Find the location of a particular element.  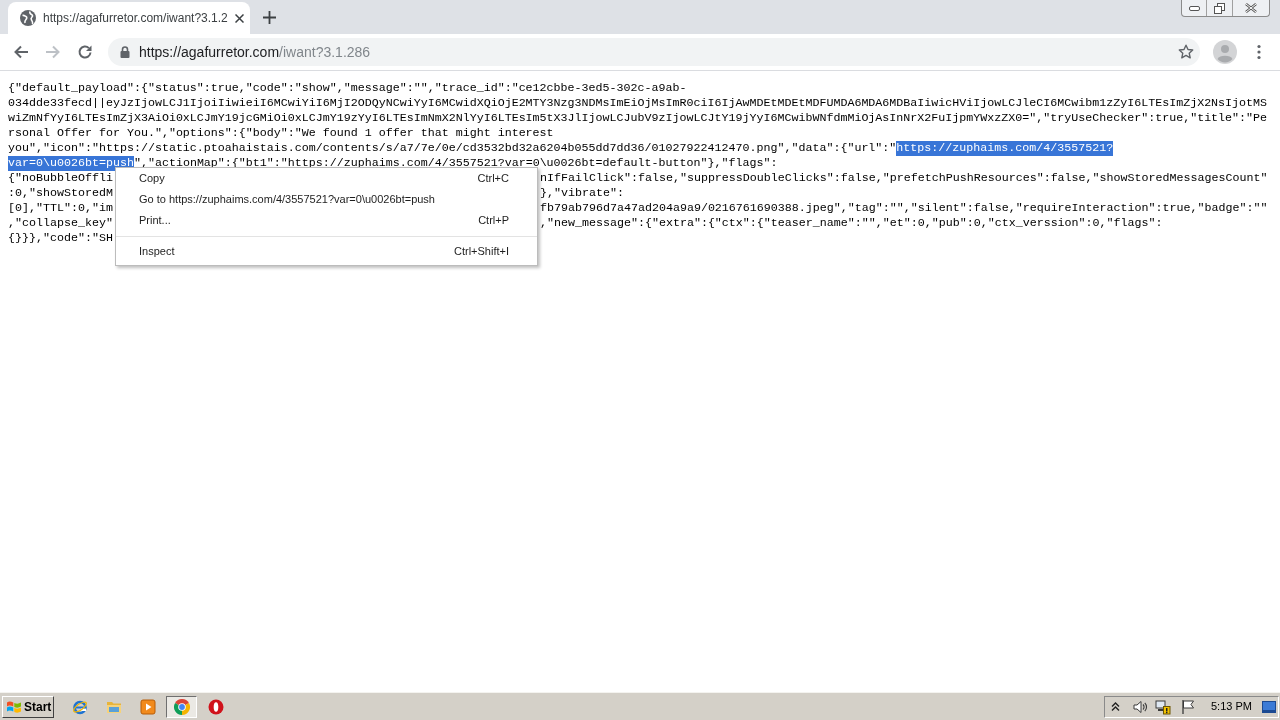

minimize-icon is located at coordinates (1194, 8).